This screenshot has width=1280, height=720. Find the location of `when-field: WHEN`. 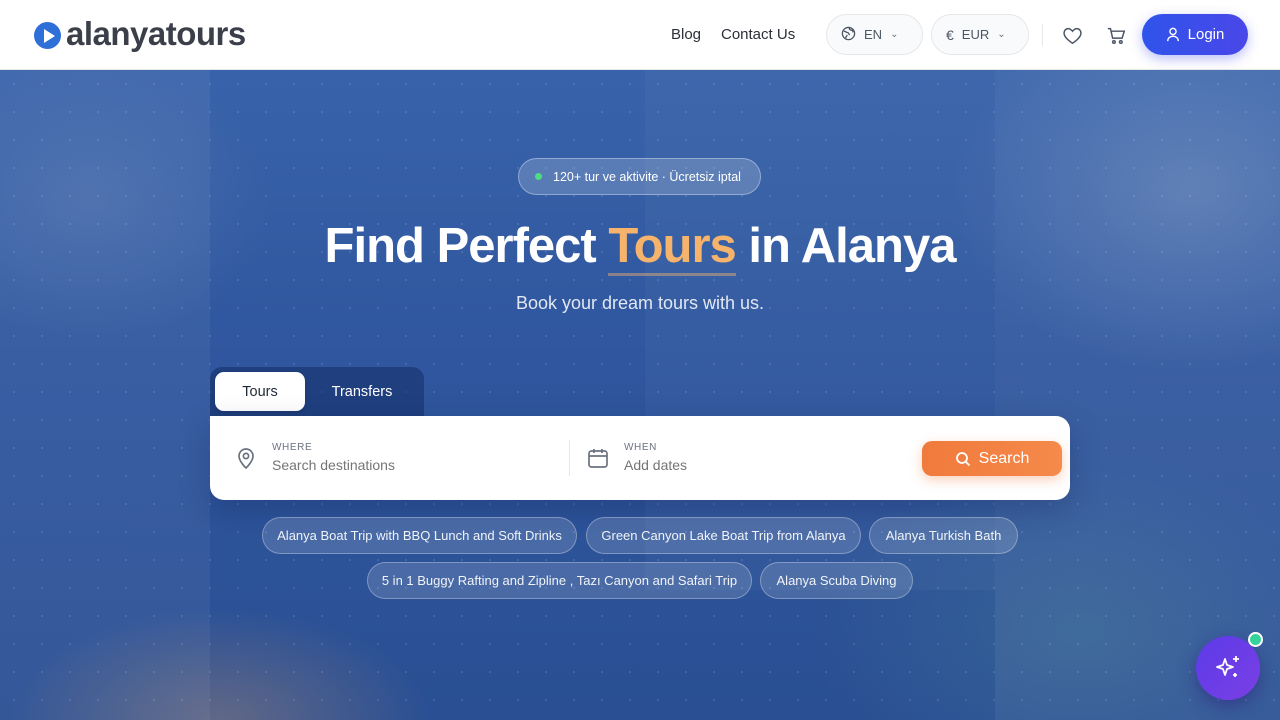

when-field: WHEN is located at coordinates (730, 458).